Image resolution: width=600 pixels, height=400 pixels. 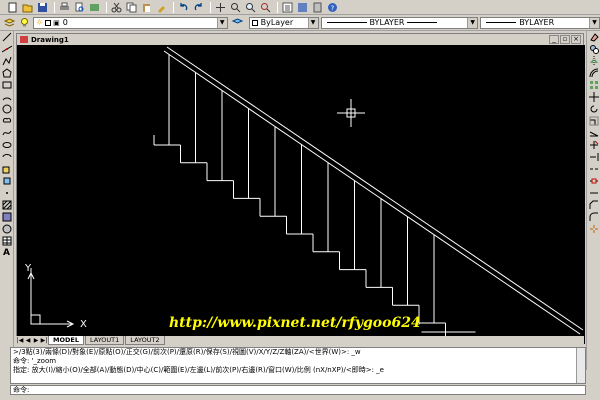 I want to click on color-swatch-icon, so click(x=254, y=22).